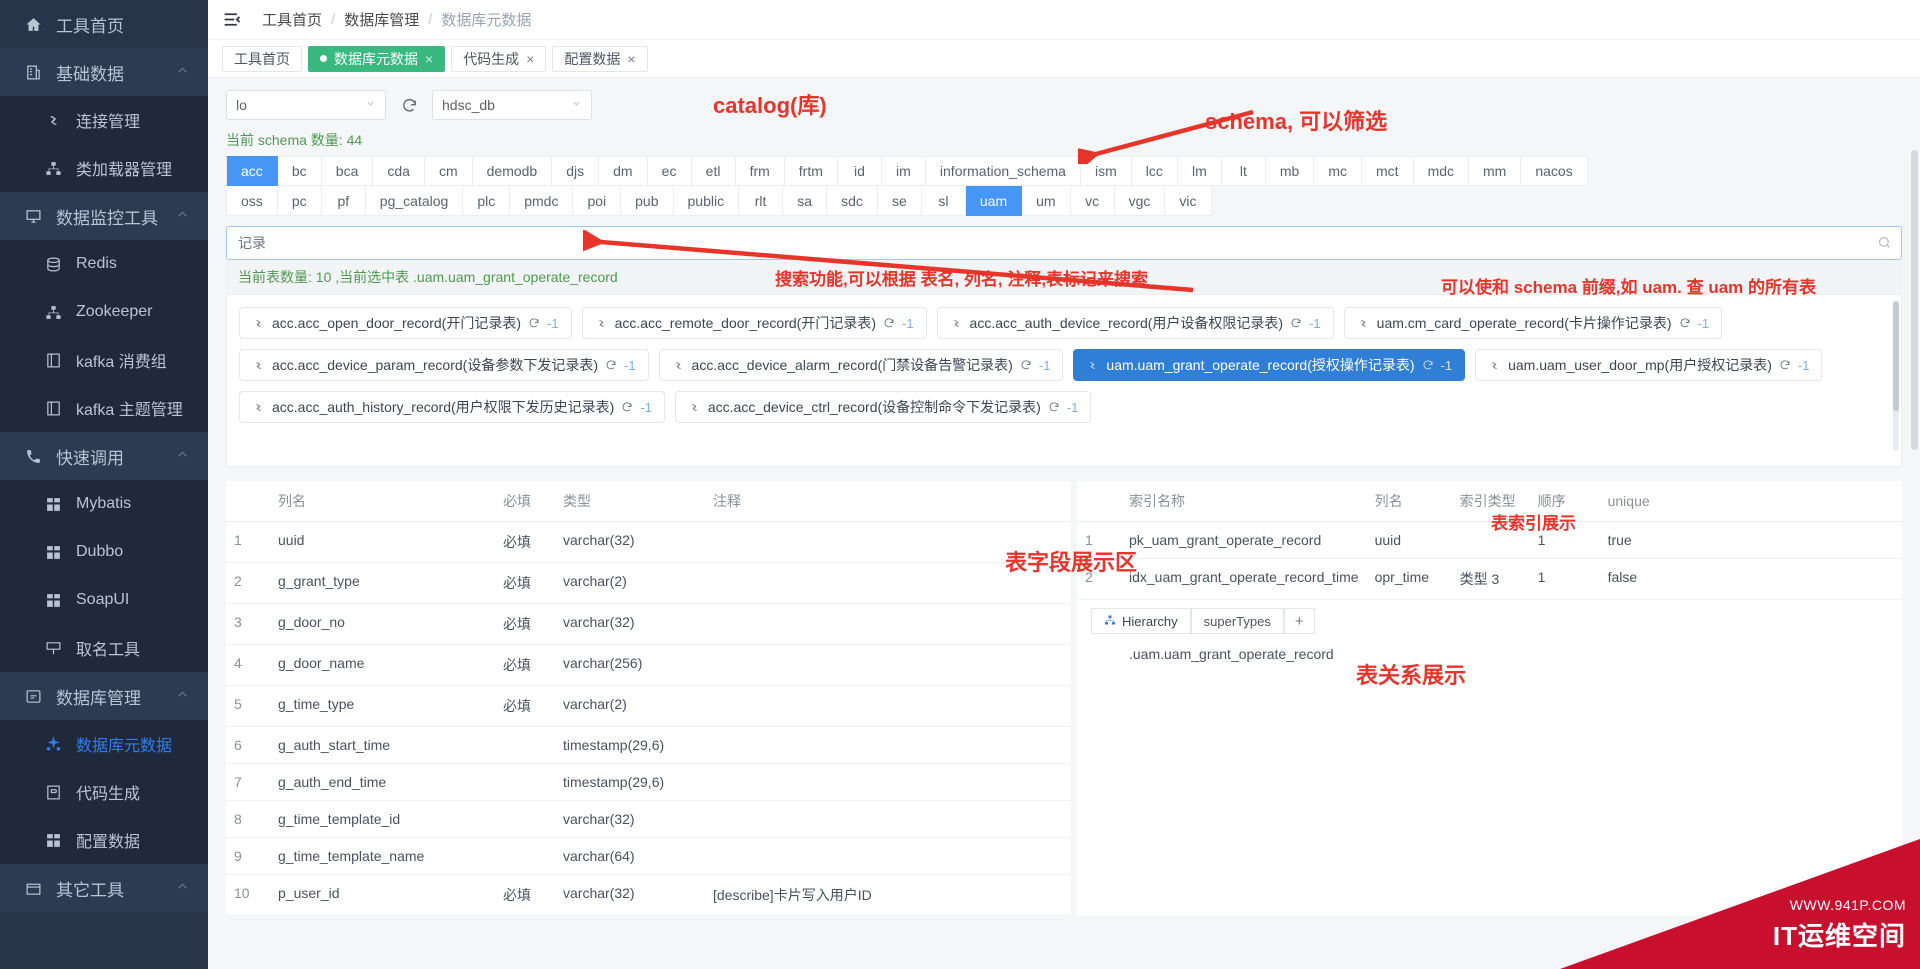 The width and height of the screenshot is (1920, 969). What do you see at coordinates (262, 58) in the screenshot?
I see `tab-home: 工具首页` at bounding box center [262, 58].